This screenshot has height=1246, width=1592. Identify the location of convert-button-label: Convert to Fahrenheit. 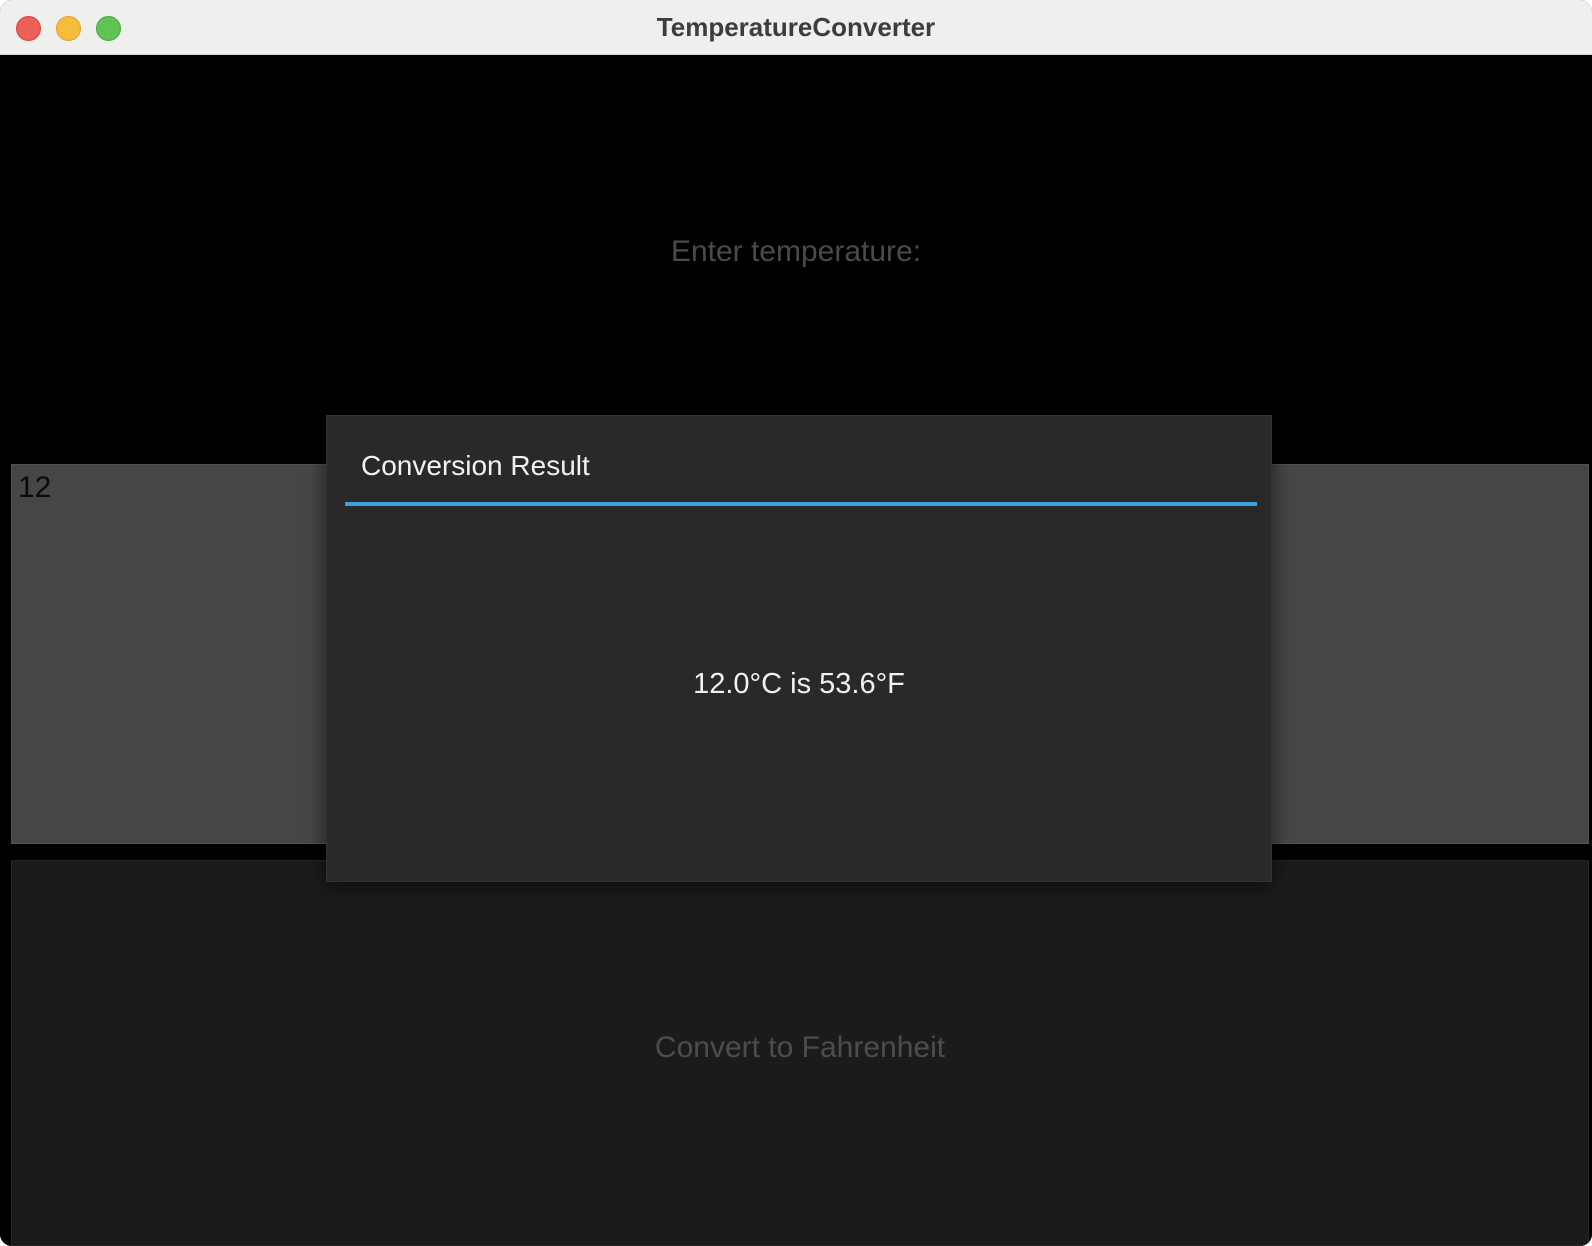
(800, 1047).